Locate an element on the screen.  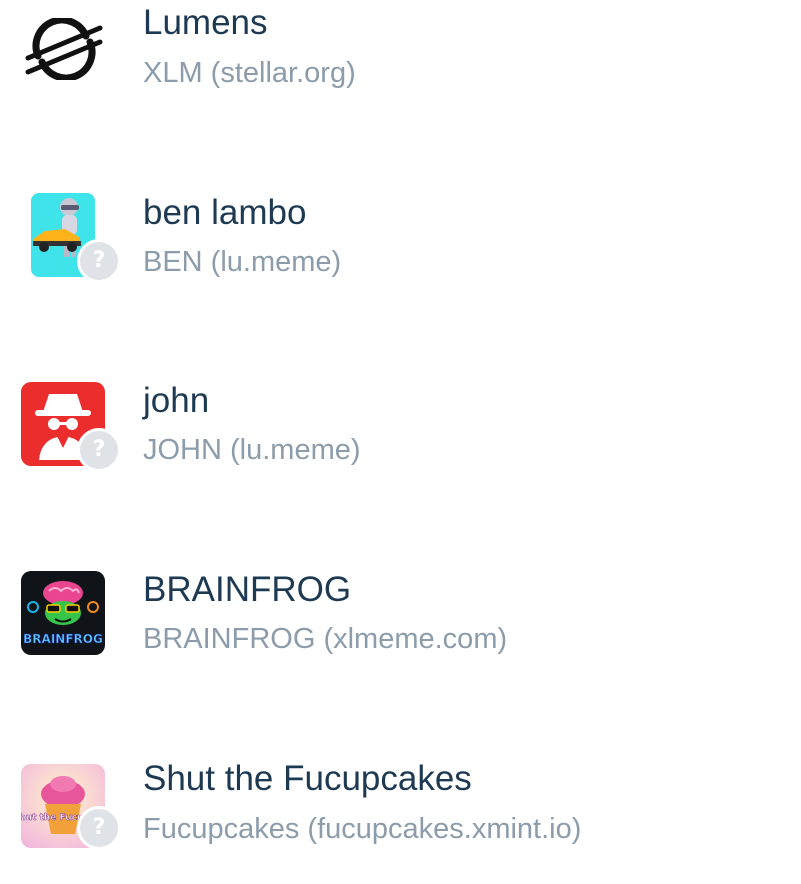
asset-name: john is located at coordinates (176, 400).